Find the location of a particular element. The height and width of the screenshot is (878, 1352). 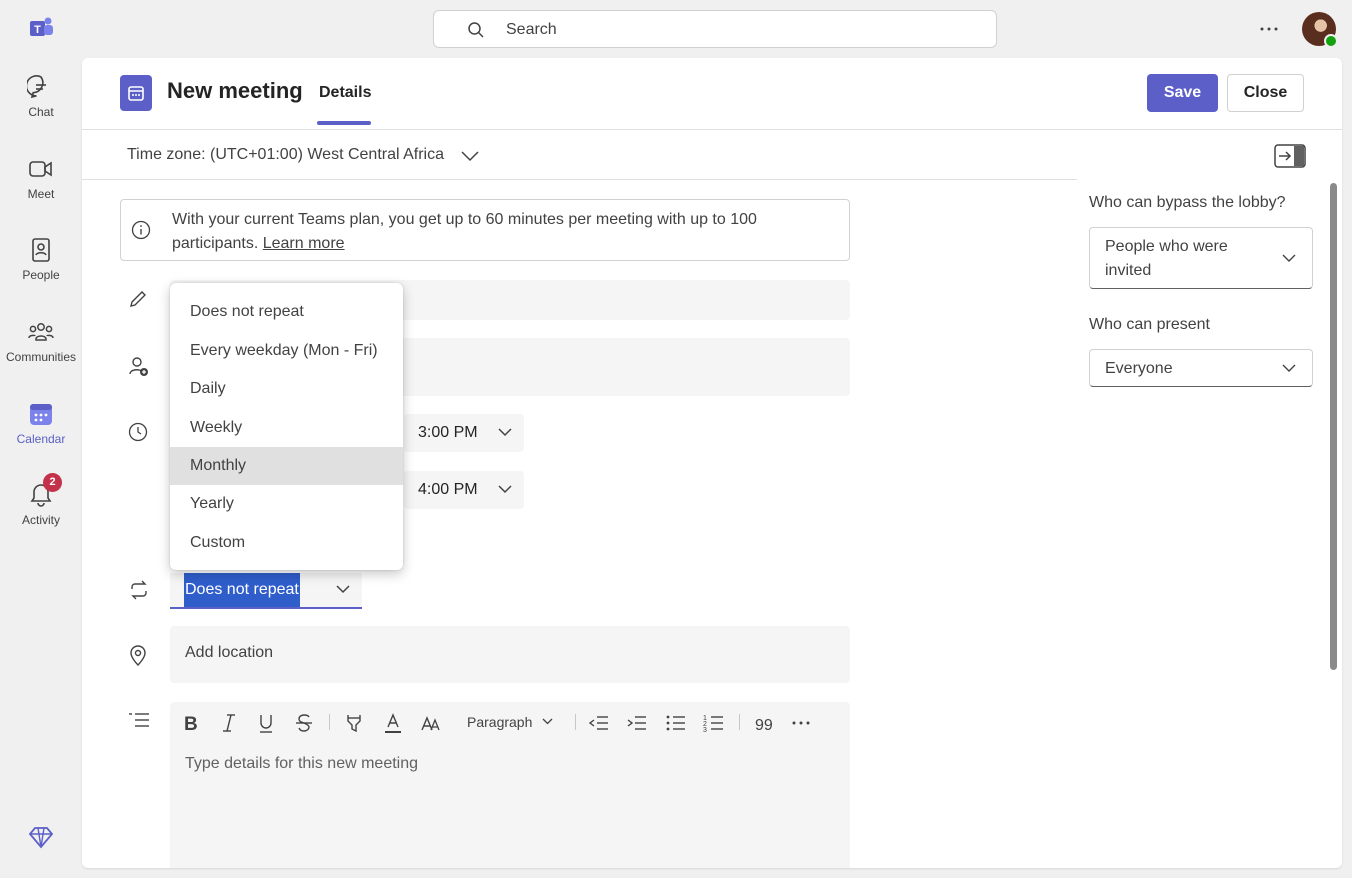

italic-icon is located at coordinates (229, 723).